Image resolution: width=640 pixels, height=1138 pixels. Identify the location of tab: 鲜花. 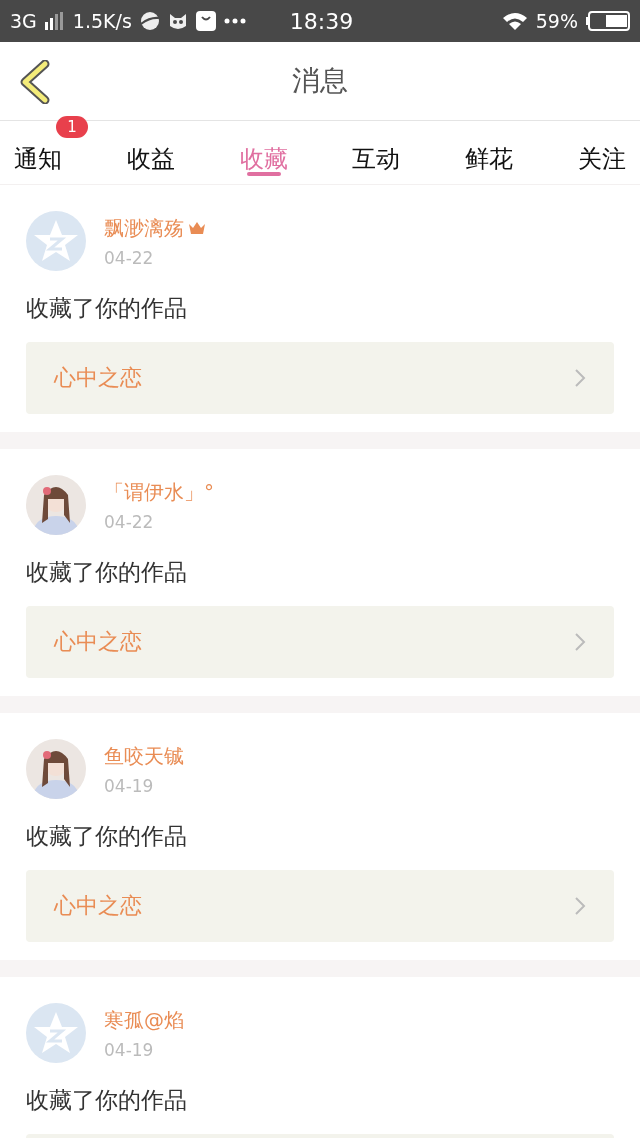
(489, 152).